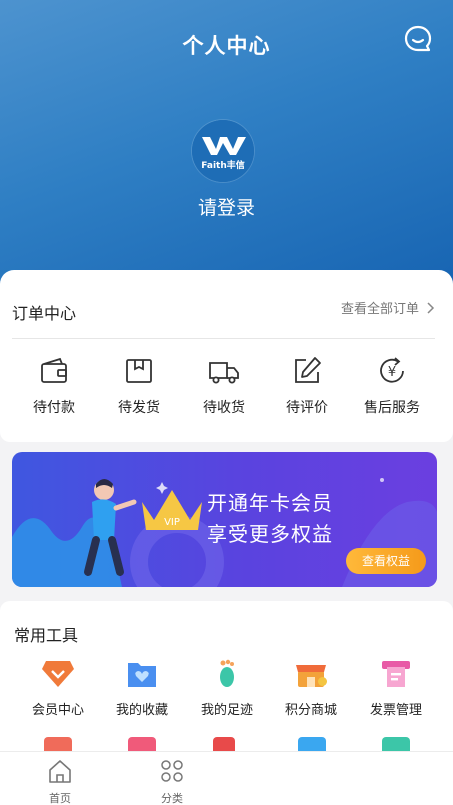 Image resolution: width=453 pixels, height=805 pixels. What do you see at coordinates (46, 635) in the screenshot?
I see `tools-section-title: 常用工具` at bounding box center [46, 635].